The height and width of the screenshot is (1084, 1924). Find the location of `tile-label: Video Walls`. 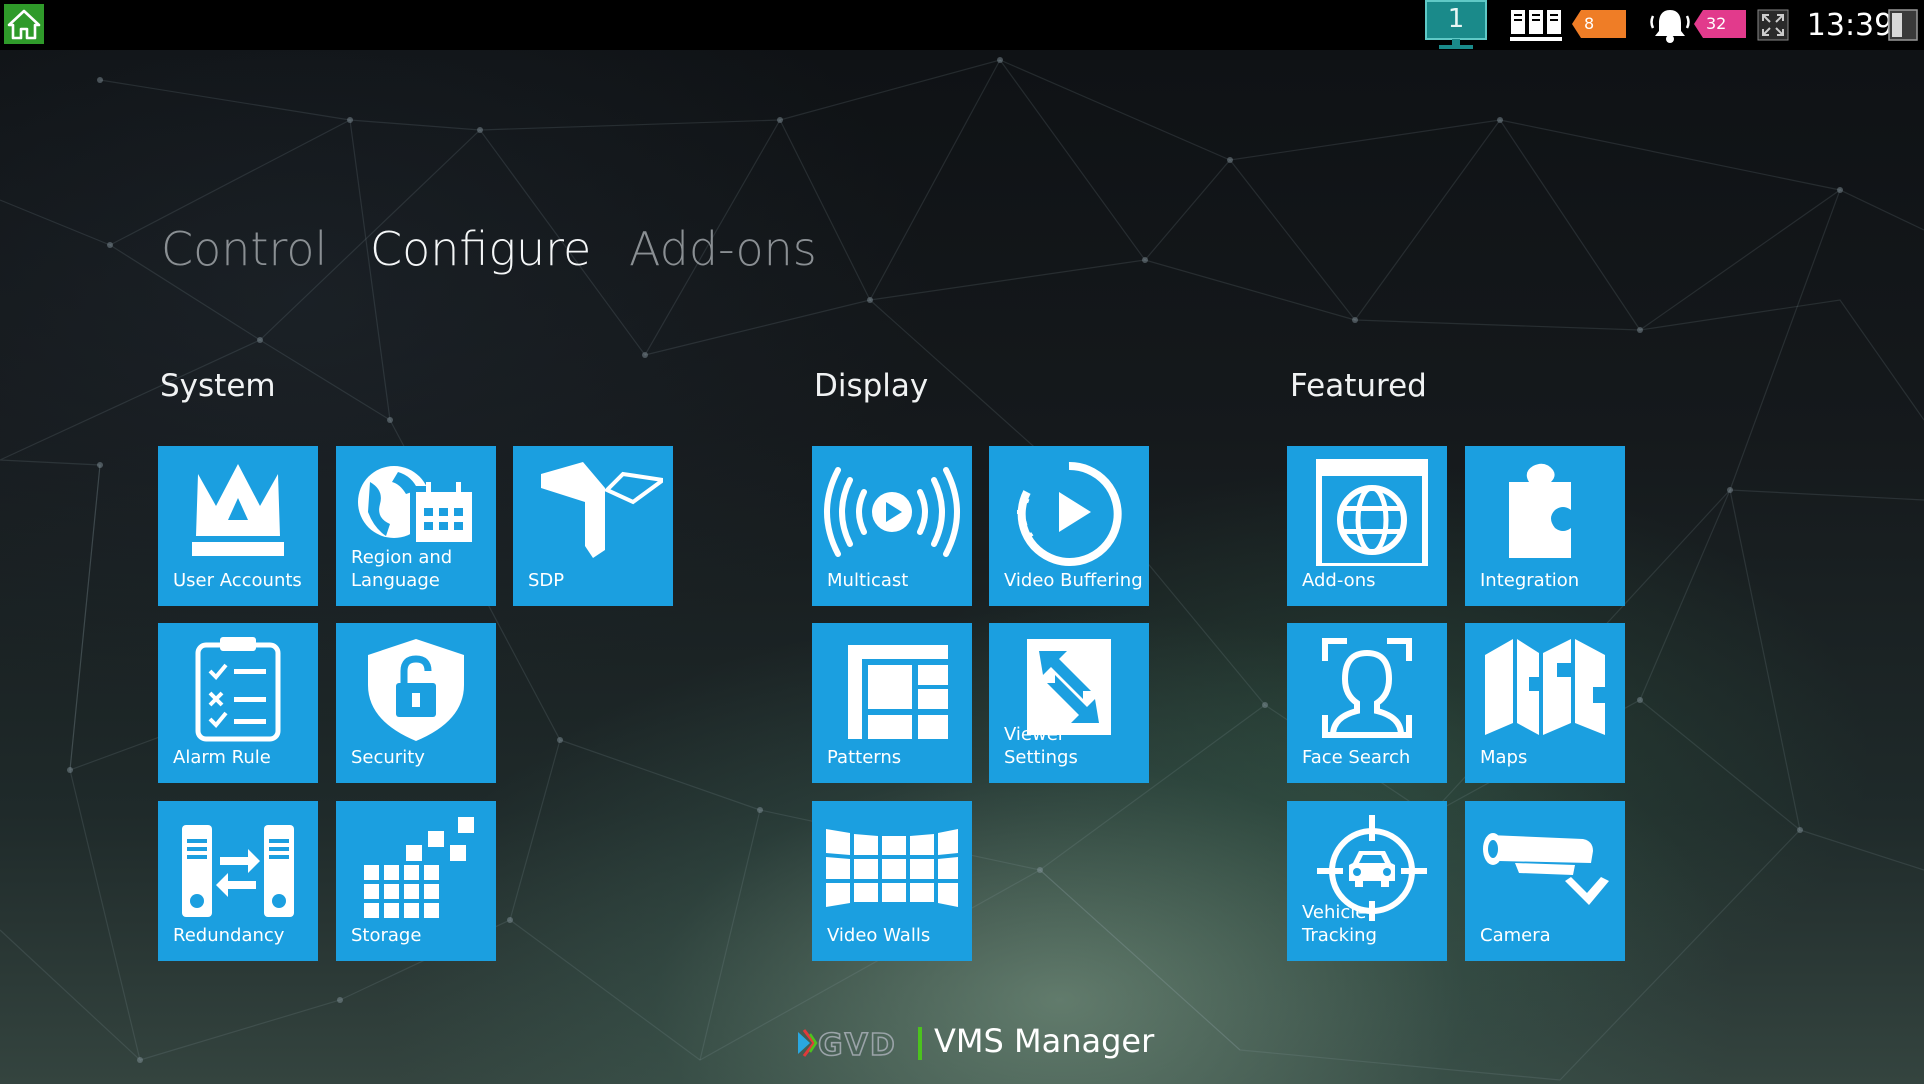

tile-label: Video Walls is located at coordinates (879, 935).